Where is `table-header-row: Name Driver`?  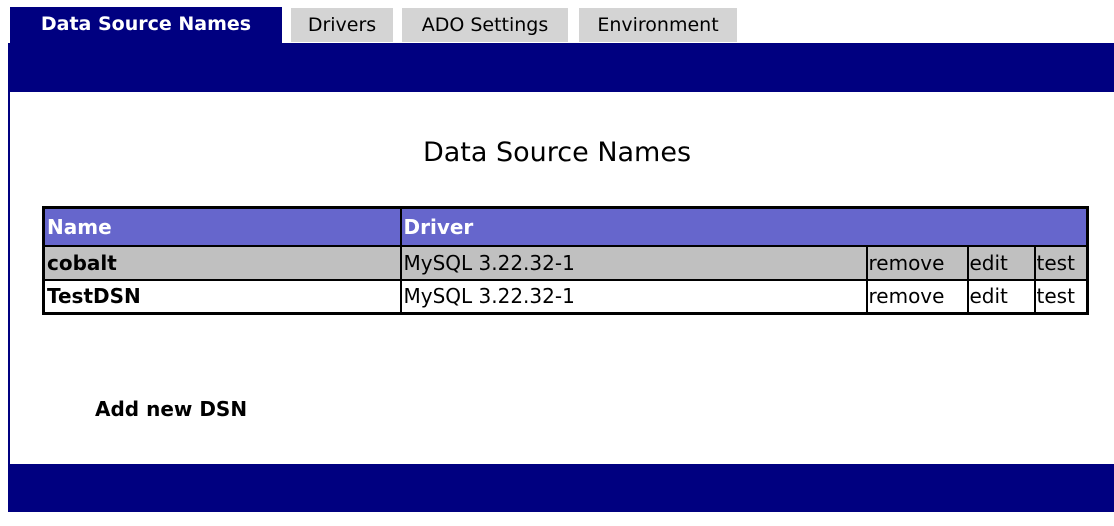 table-header-row: Name Driver is located at coordinates (565, 226).